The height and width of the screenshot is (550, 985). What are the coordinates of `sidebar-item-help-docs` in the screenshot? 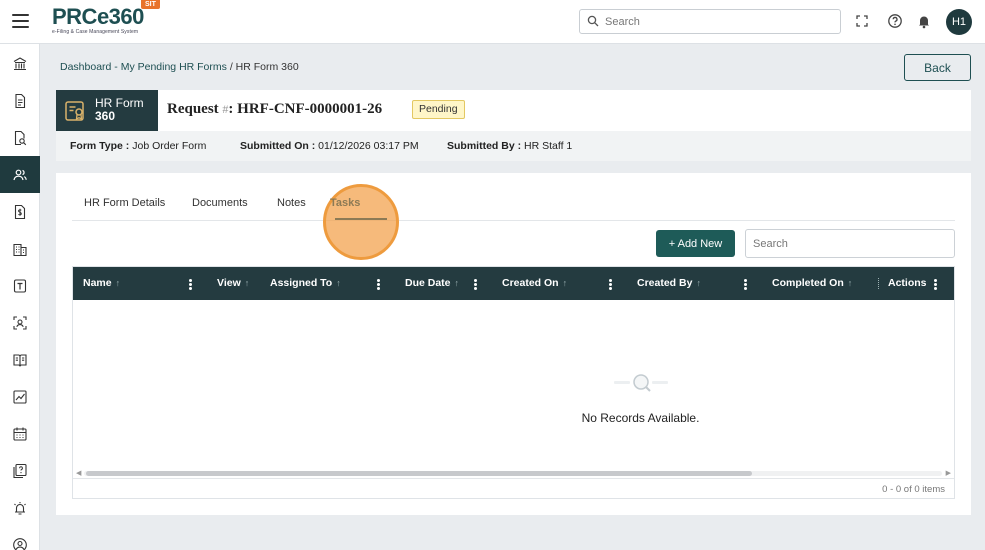 It's located at (20, 470).